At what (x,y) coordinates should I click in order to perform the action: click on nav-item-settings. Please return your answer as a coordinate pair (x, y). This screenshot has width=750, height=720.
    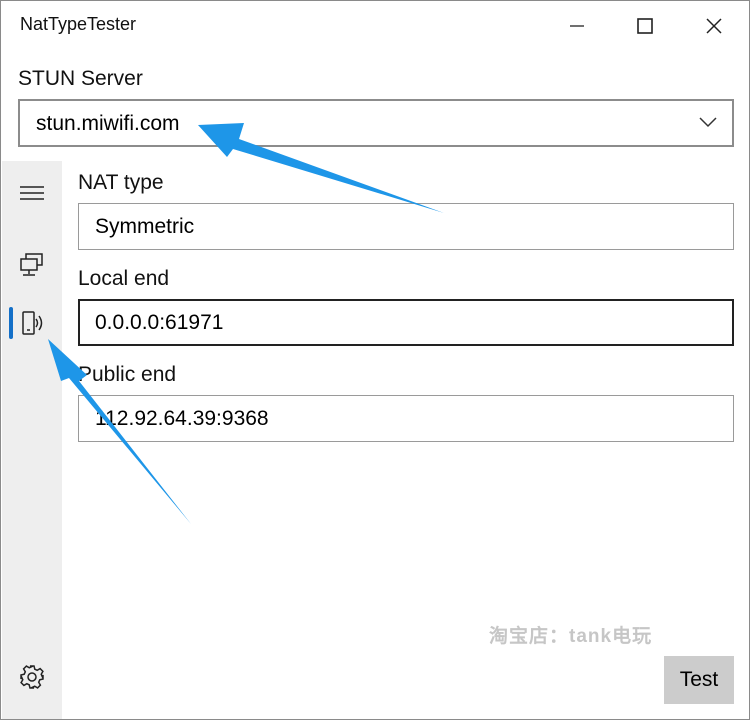
    Looking at the image, I should click on (32, 677).